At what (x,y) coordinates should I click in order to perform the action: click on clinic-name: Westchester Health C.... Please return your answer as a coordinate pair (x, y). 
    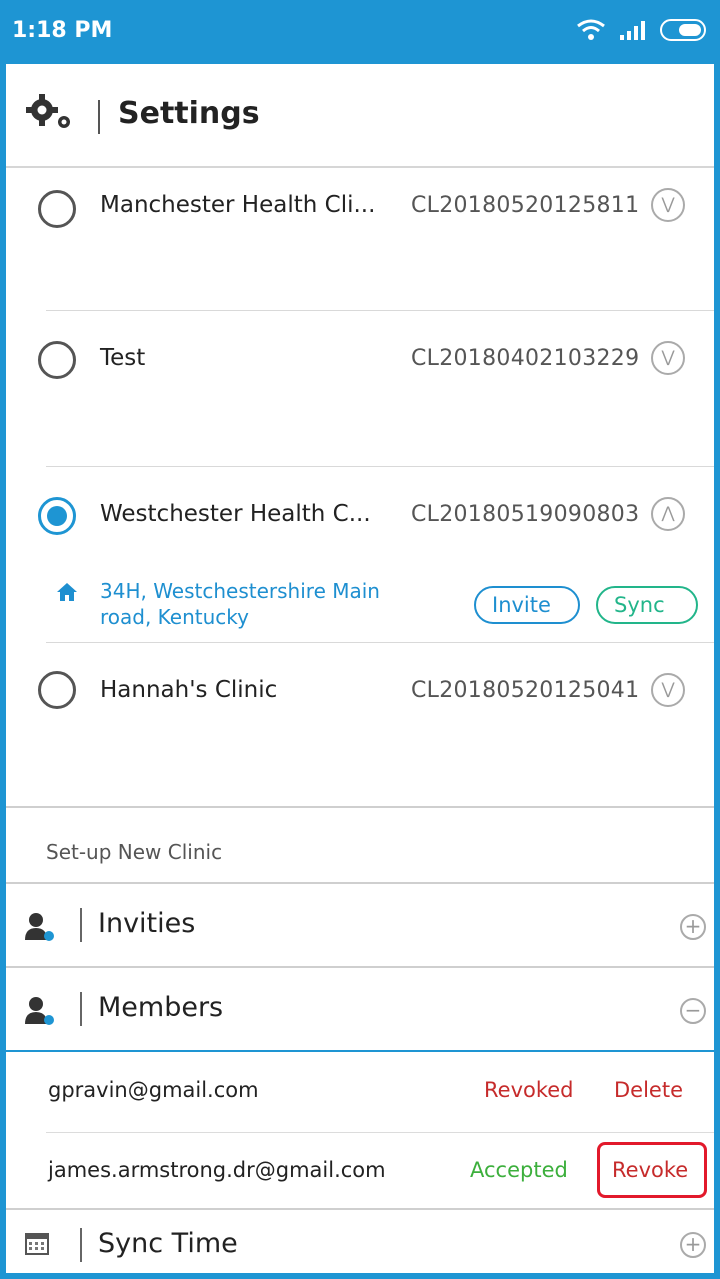
    Looking at the image, I should click on (235, 514).